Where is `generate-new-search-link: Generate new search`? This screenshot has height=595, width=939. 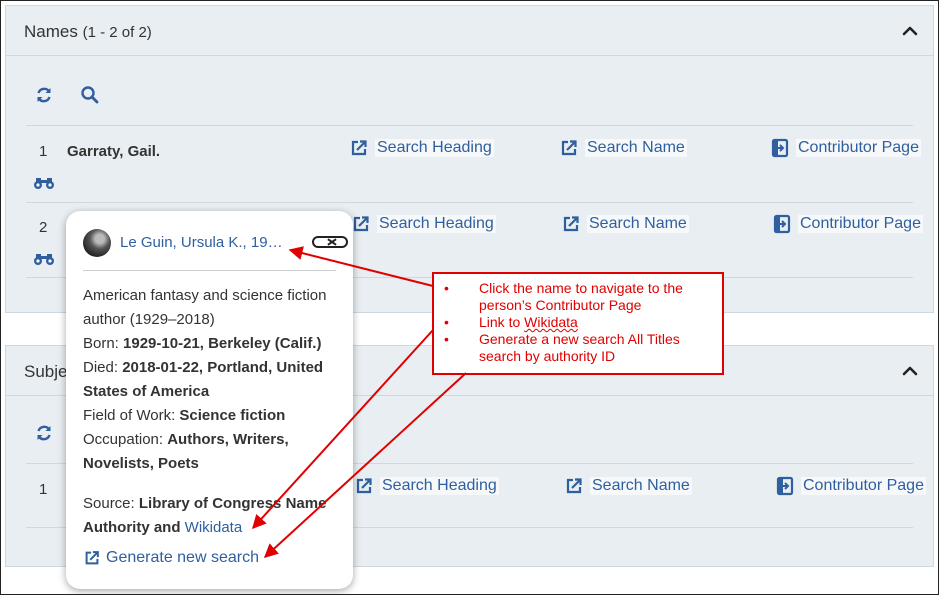
generate-new-search-link: Generate new search is located at coordinates (171, 558).